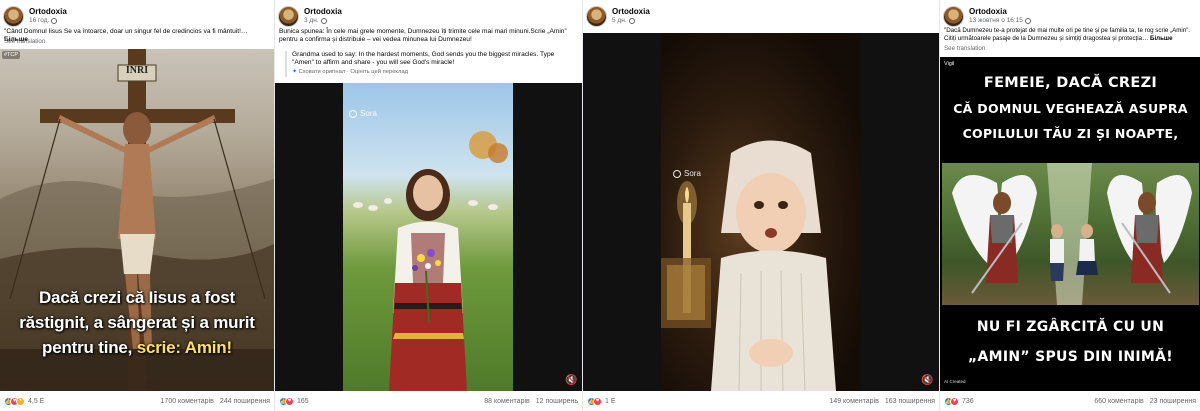 The height and width of the screenshot is (411, 1200). Describe the element at coordinates (1070, 133) in the screenshot. I see `top-line-3: COPILULUI TĂU ZI ȘI NOAPTE,` at that location.